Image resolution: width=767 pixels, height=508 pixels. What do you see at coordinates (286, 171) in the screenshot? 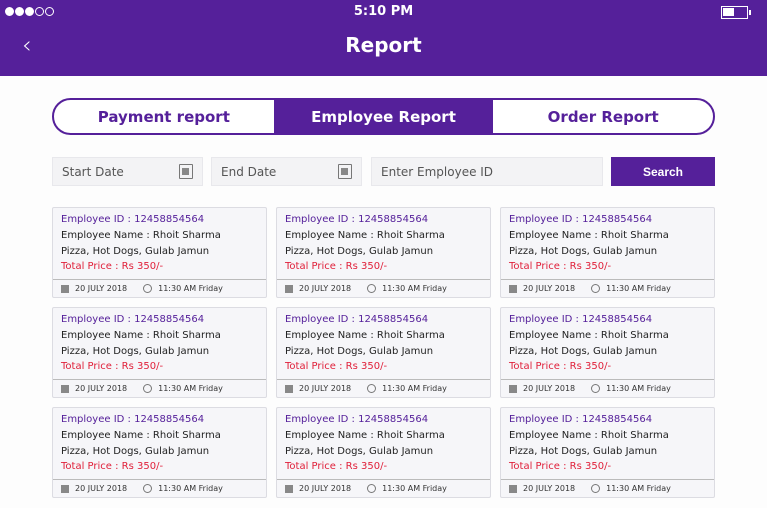
I see `end-date-field` at bounding box center [286, 171].